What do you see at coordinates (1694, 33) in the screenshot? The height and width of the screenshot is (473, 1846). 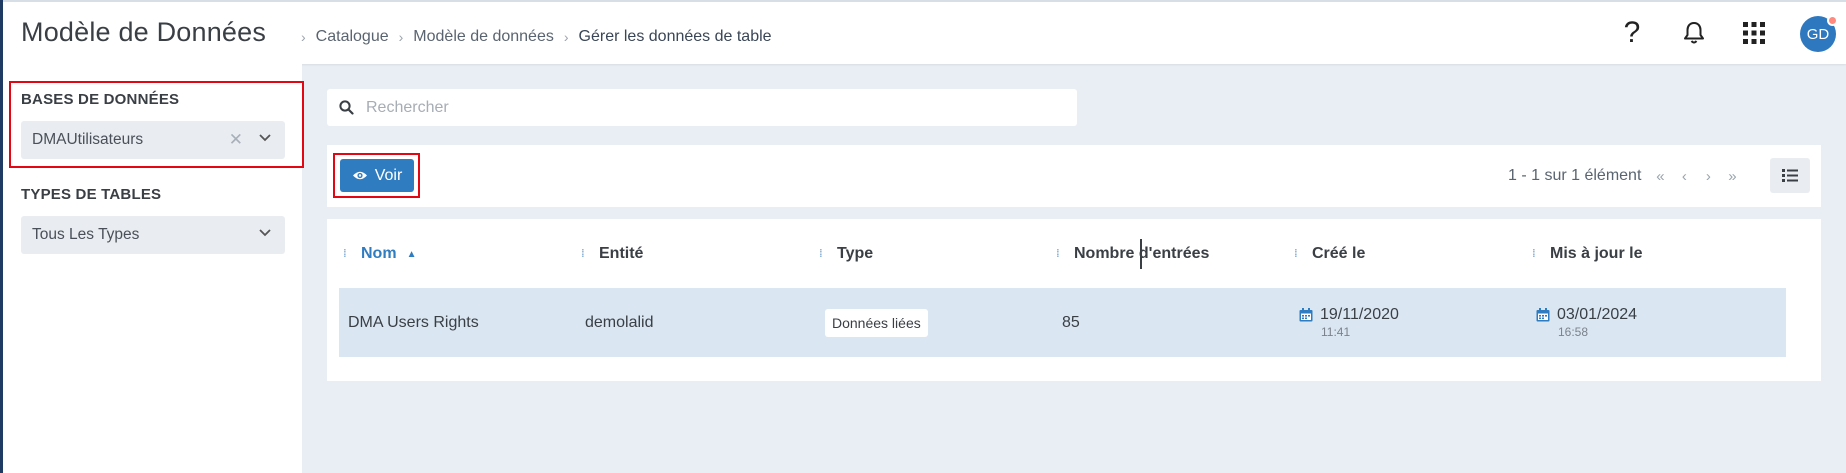 I see `bell-icon` at bounding box center [1694, 33].